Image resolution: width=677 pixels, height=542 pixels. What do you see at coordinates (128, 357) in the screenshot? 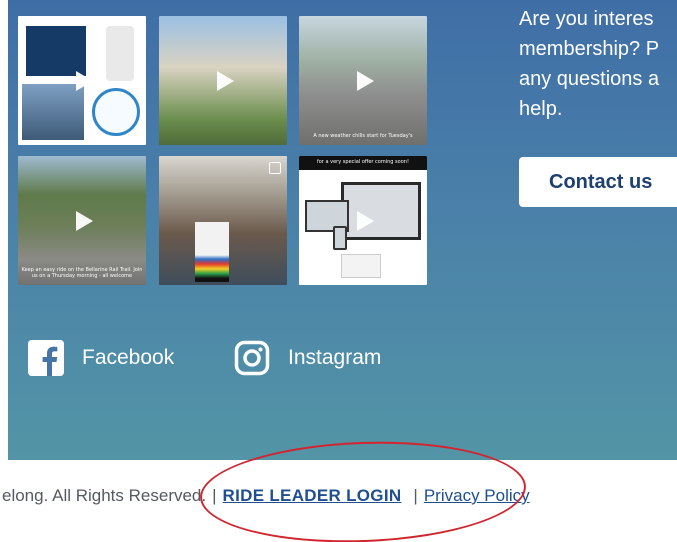
I see `facebook-label: Facebook` at bounding box center [128, 357].